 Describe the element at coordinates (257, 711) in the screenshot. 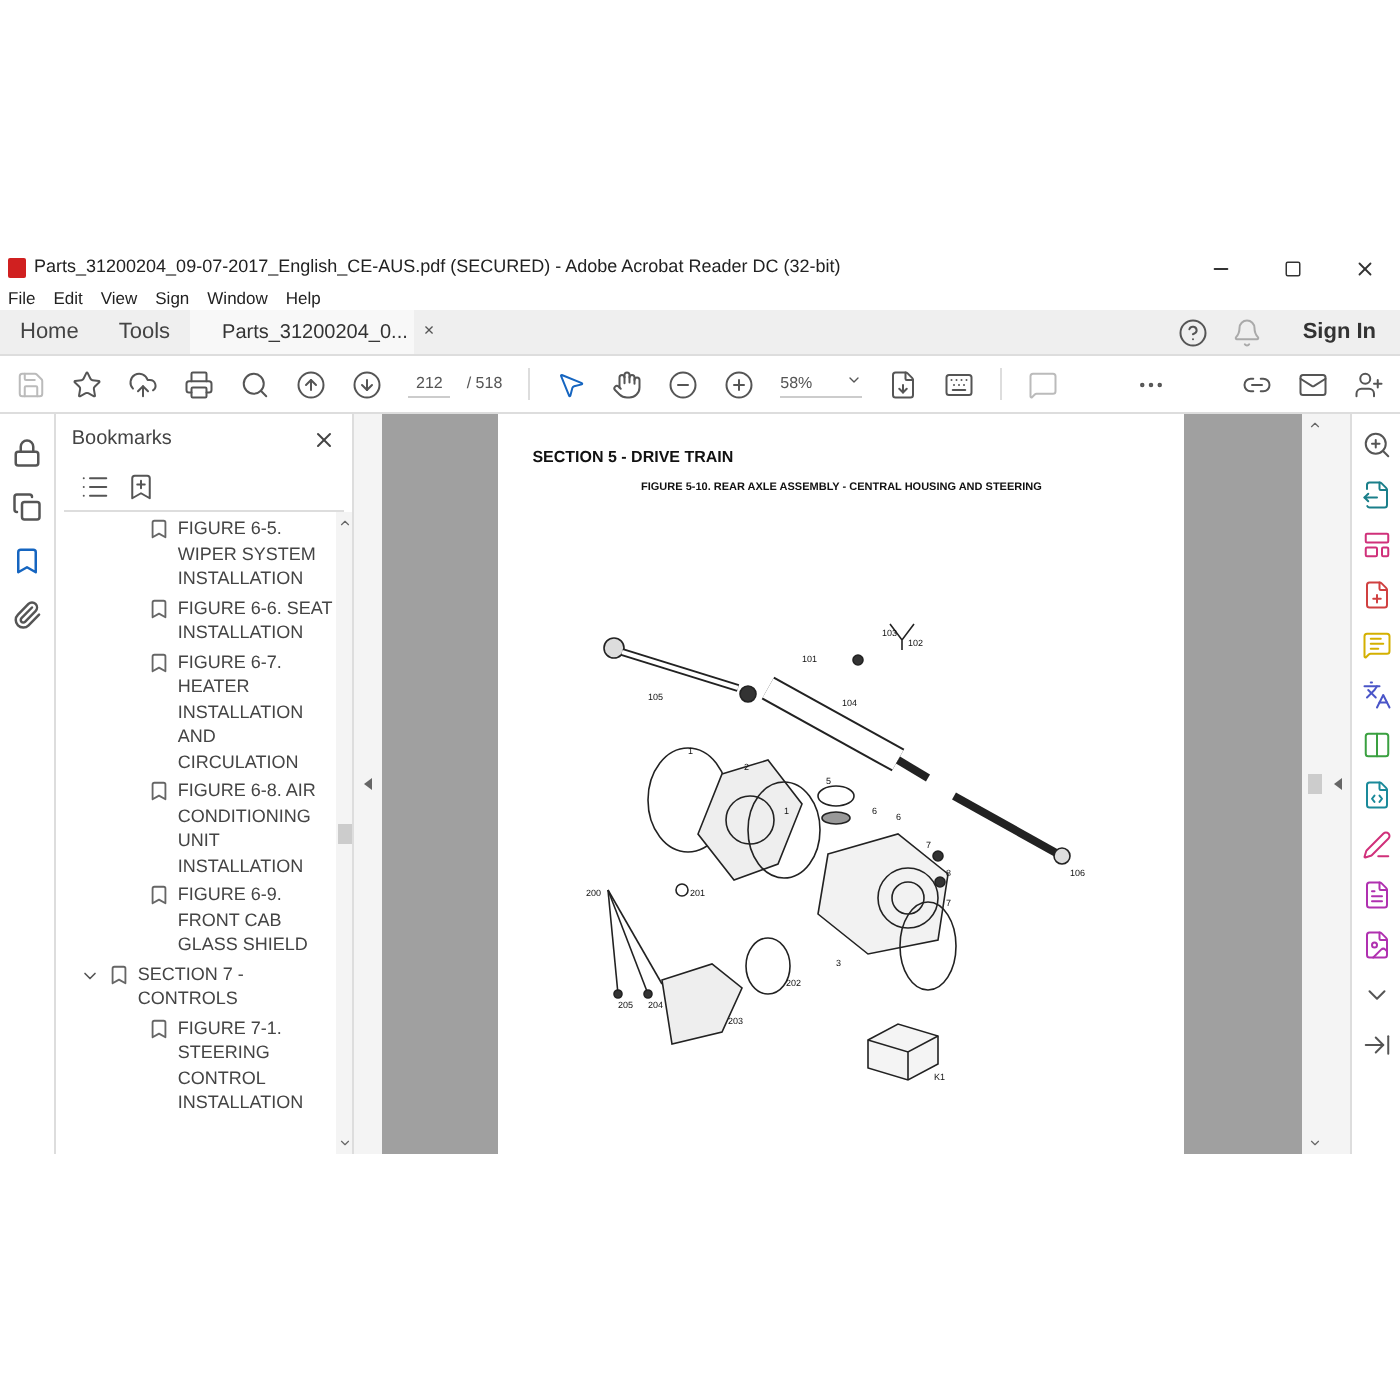

I see `bookmark-item: FIGURE 6-7. HEATER INSTALLATION AND CIRCULATION` at that location.